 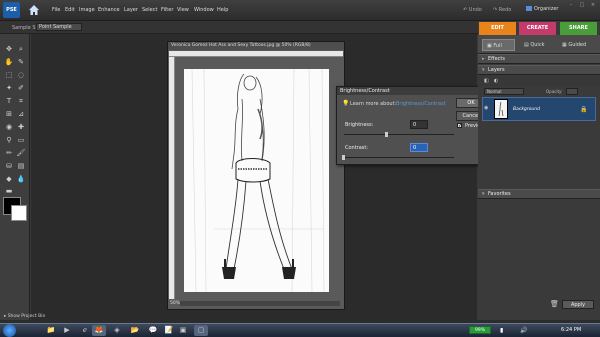 What do you see at coordinates (70, 10) in the screenshot?
I see `menu-edit: Edit` at bounding box center [70, 10].